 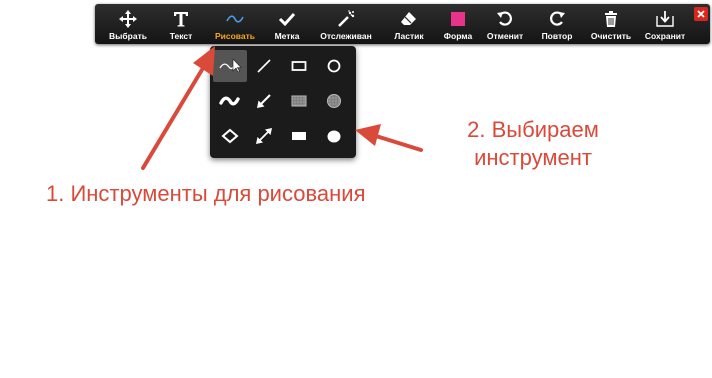 I want to click on tool-label: Метка, so click(x=287, y=36).